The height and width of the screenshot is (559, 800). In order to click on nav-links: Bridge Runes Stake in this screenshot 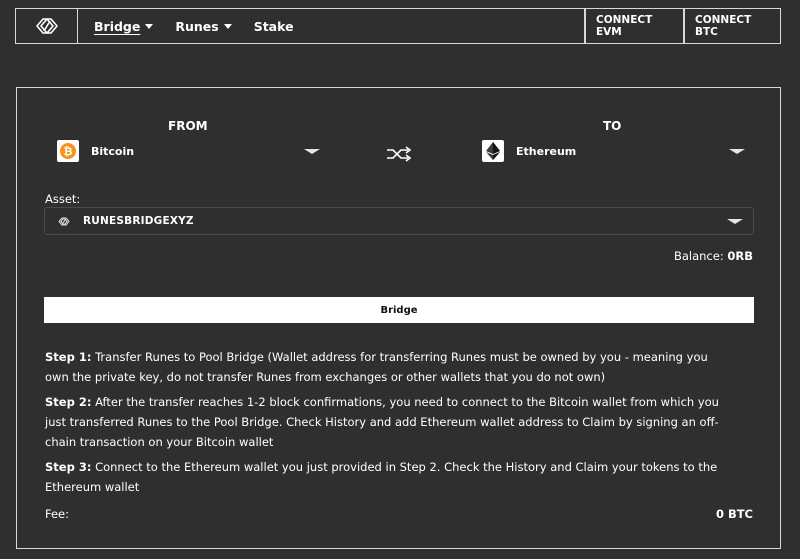, I will do `click(331, 26)`.